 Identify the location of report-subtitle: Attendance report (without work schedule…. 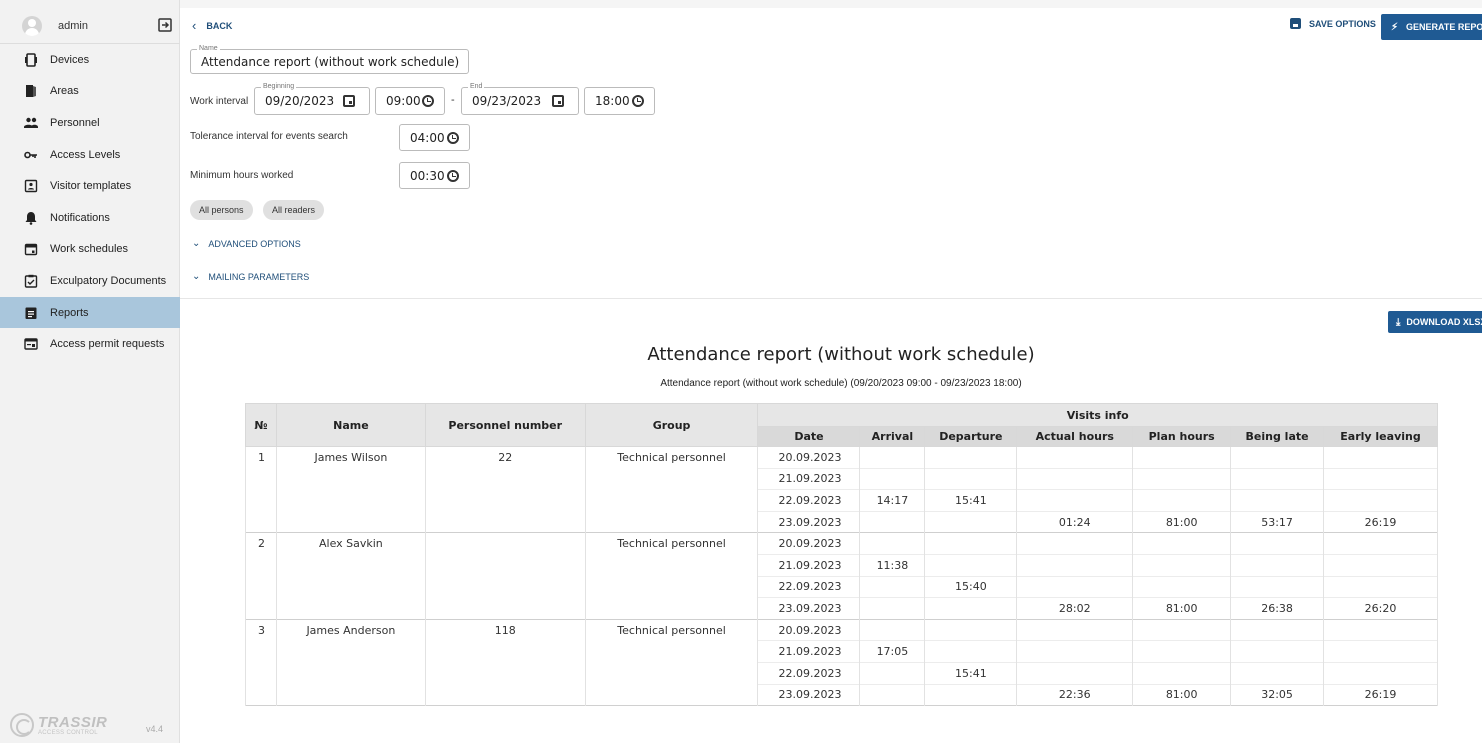
(841, 383).